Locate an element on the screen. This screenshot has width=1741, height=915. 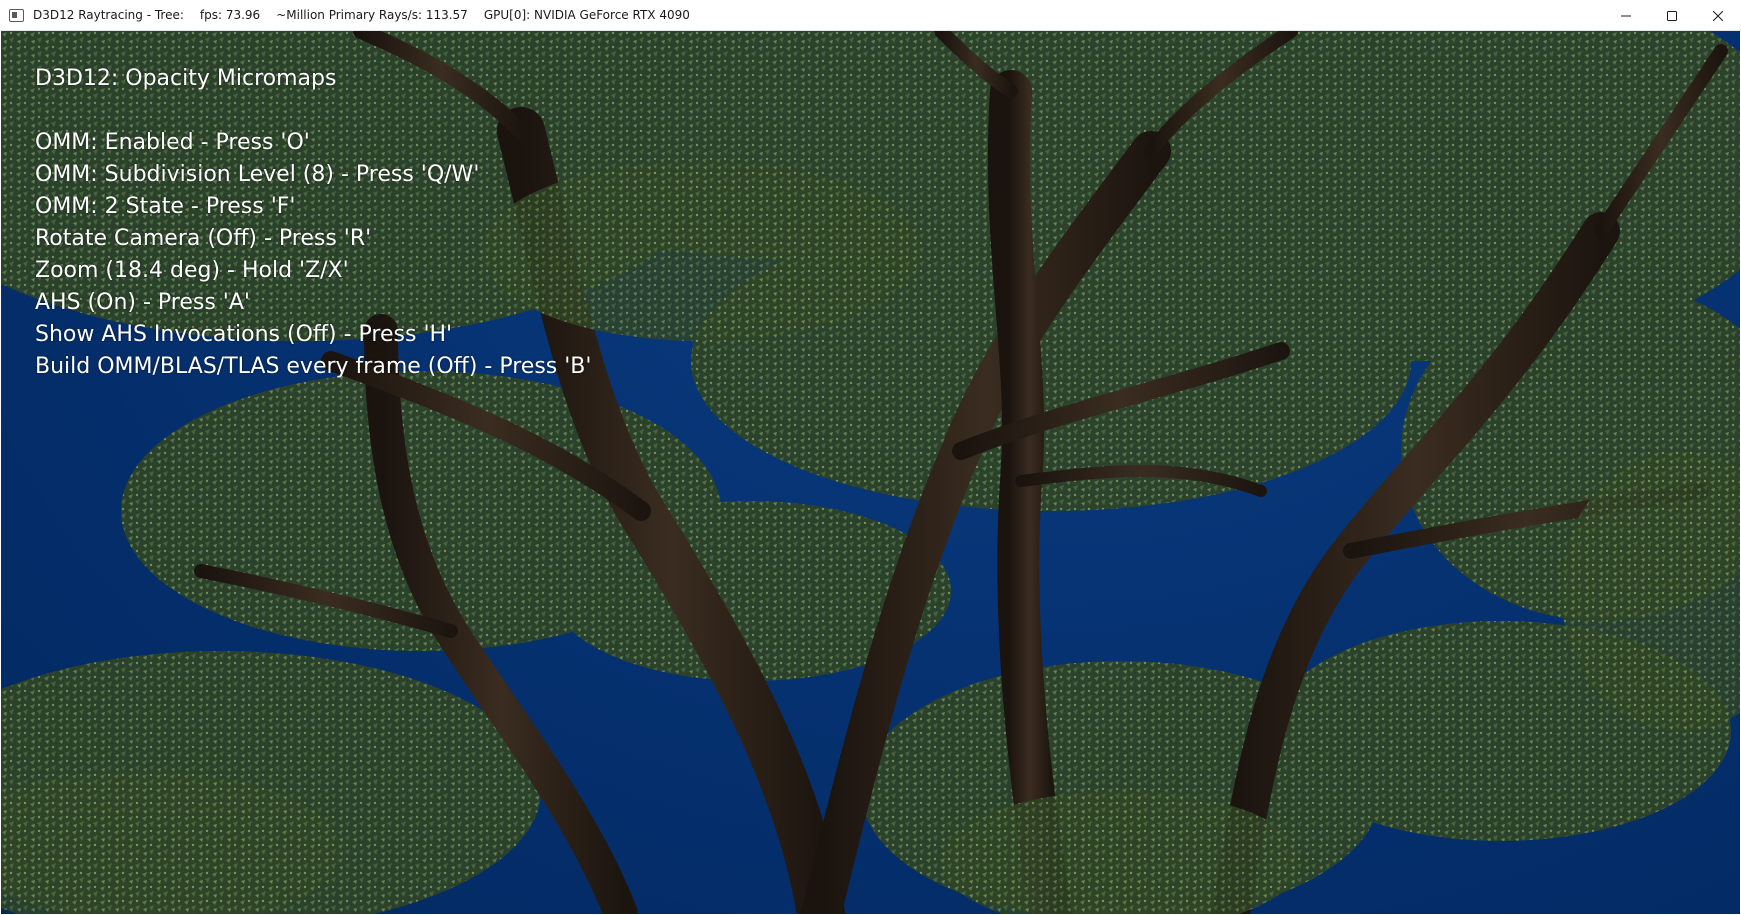
window-app-icon is located at coordinates (16, 15).